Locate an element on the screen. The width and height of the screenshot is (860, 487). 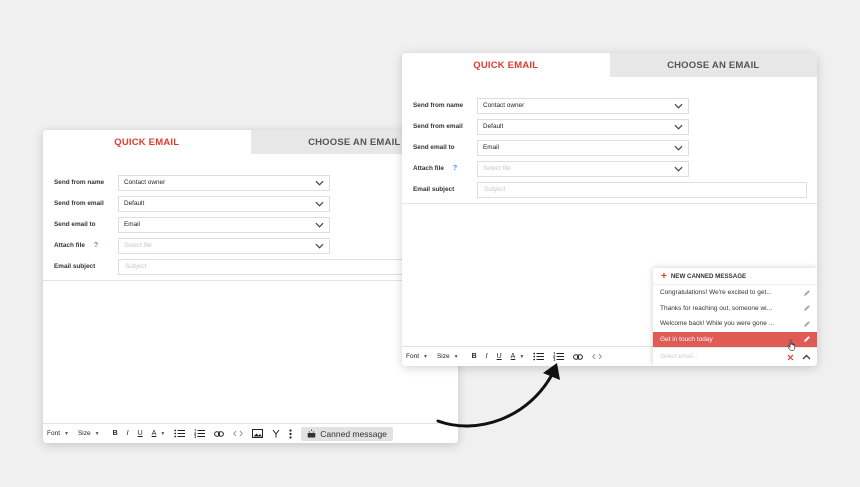
bulleted-list-icon is located at coordinates (180, 433).